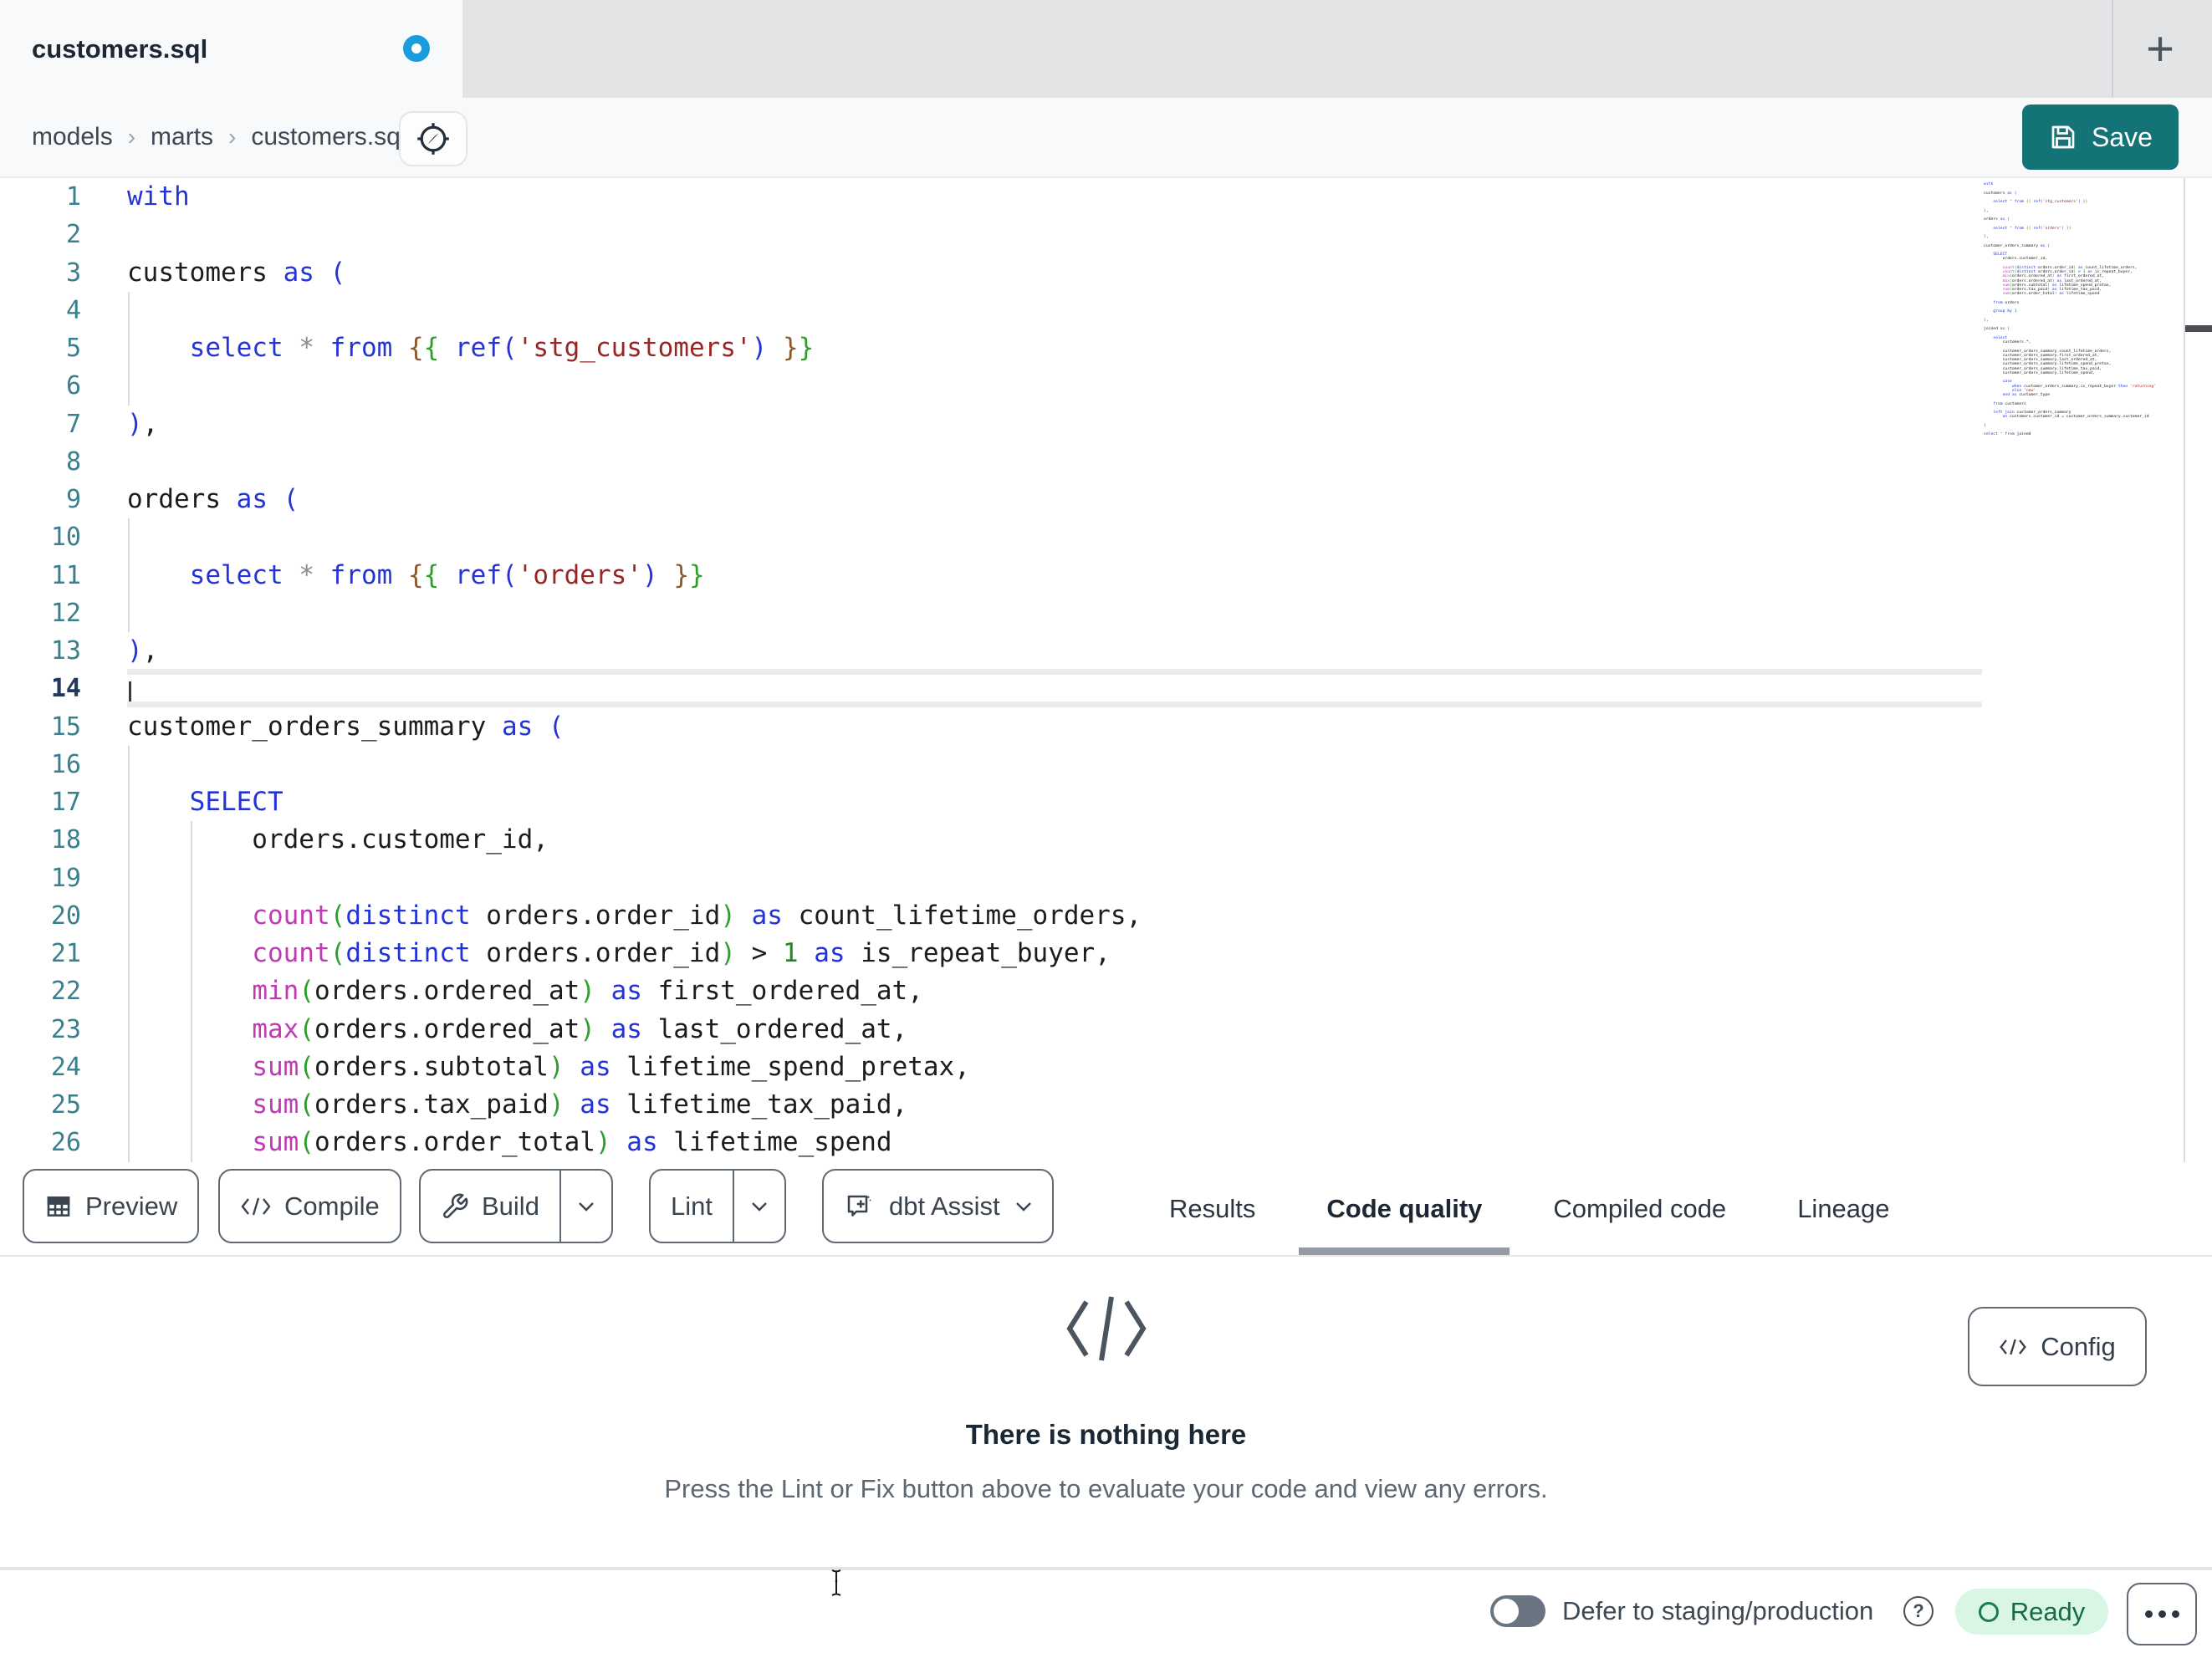 The height and width of the screenshot is (1653, 2212). Describe the element at coordinates (1106, 1328) in the screenshot. I see `code-slash-icon` at that location.